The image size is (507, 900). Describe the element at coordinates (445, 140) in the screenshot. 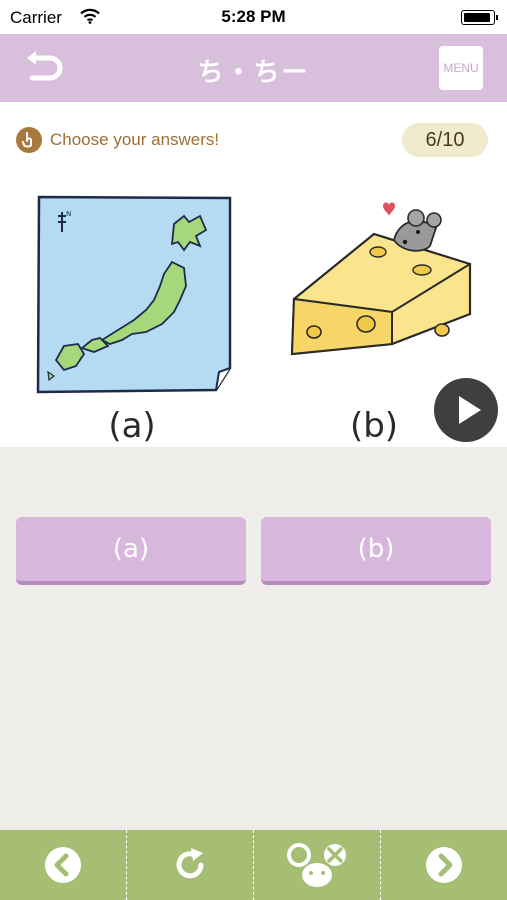

I see `progress-badge: 6/10` at that location.